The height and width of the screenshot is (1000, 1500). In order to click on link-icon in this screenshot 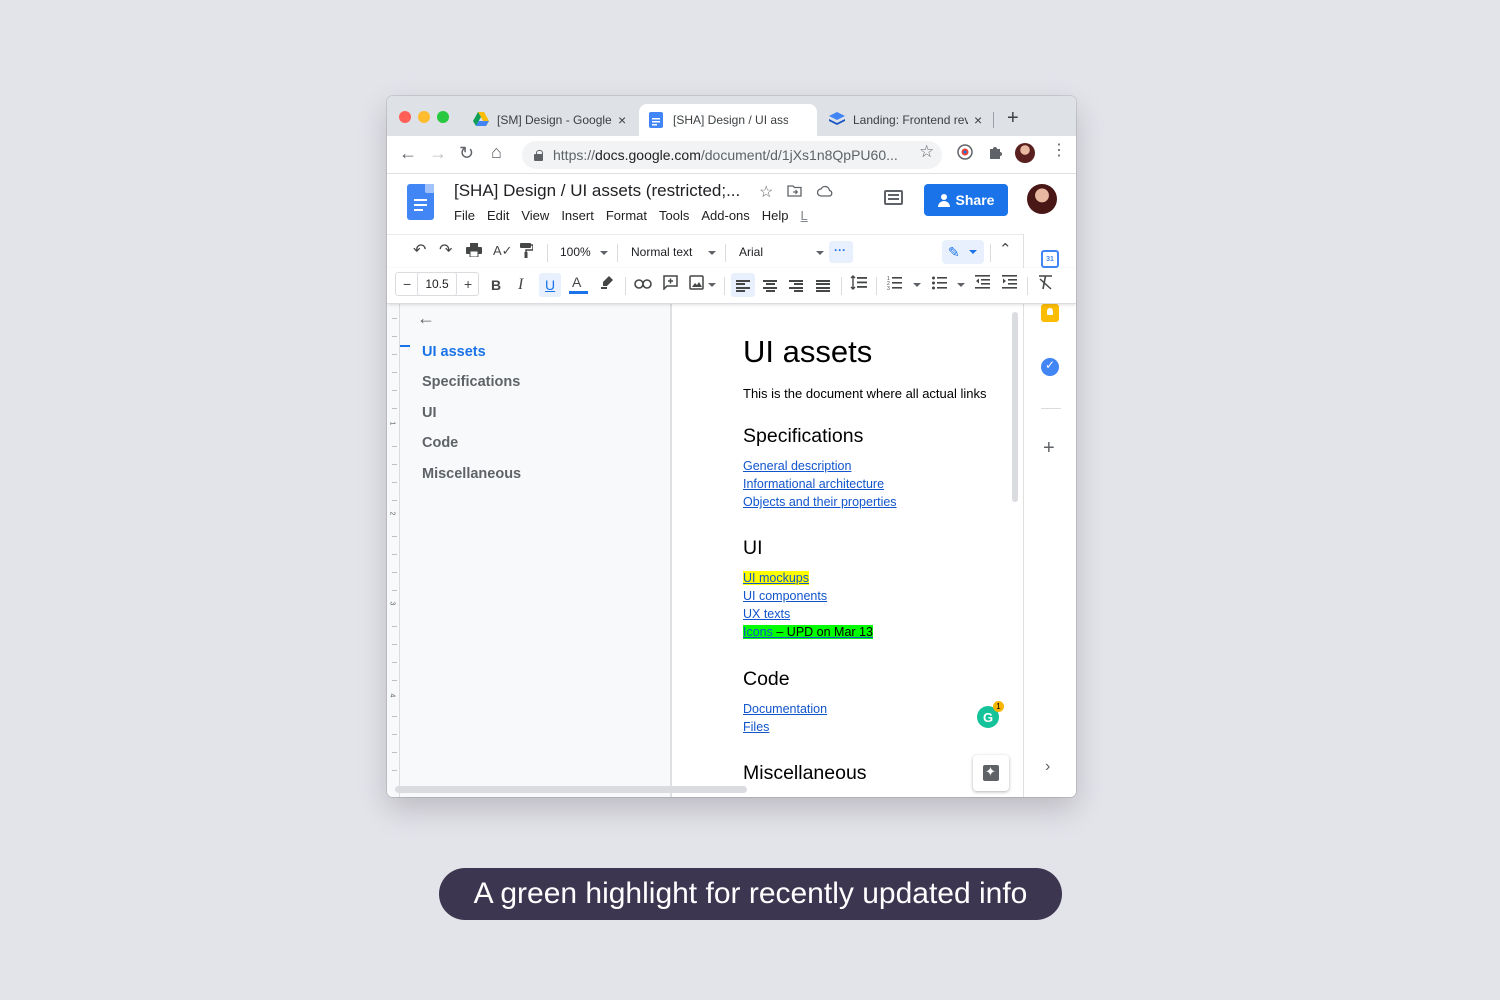, I will do `click(643, 284)`.